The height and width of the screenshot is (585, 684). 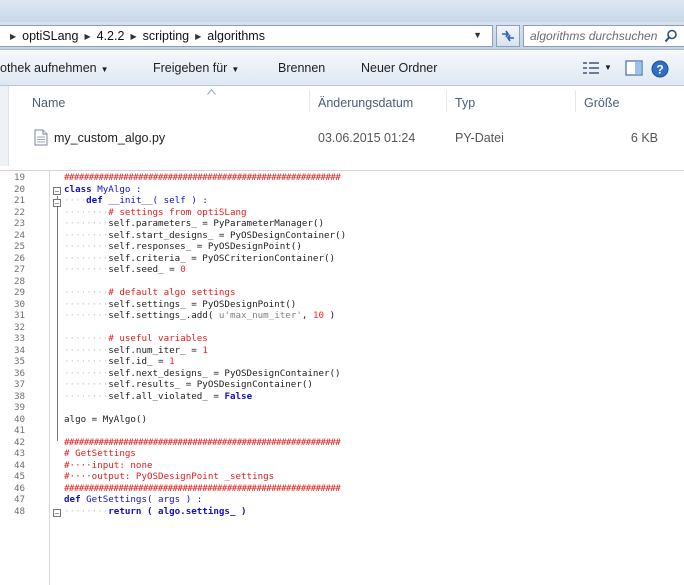 What do you see at coordinates (20, 223) in the screenshot?
I see `line-number: 23` at bounding box center [20, 223].